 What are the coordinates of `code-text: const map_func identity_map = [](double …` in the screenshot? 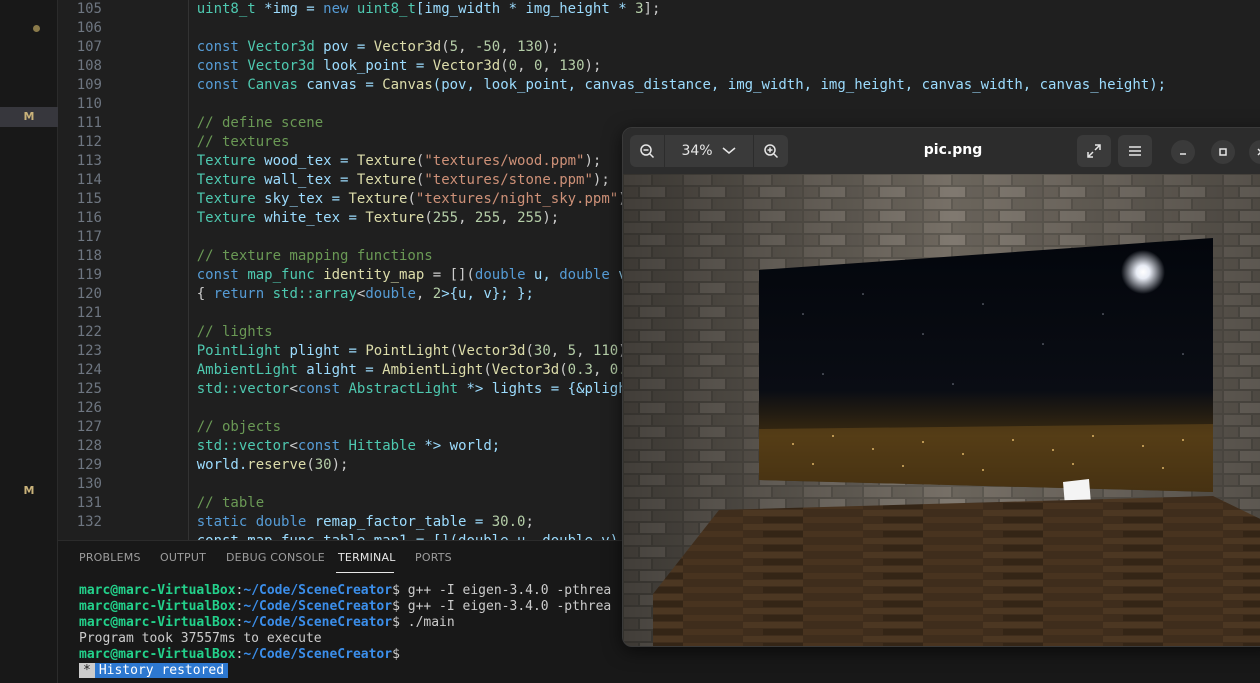 It's located at (399, 275).